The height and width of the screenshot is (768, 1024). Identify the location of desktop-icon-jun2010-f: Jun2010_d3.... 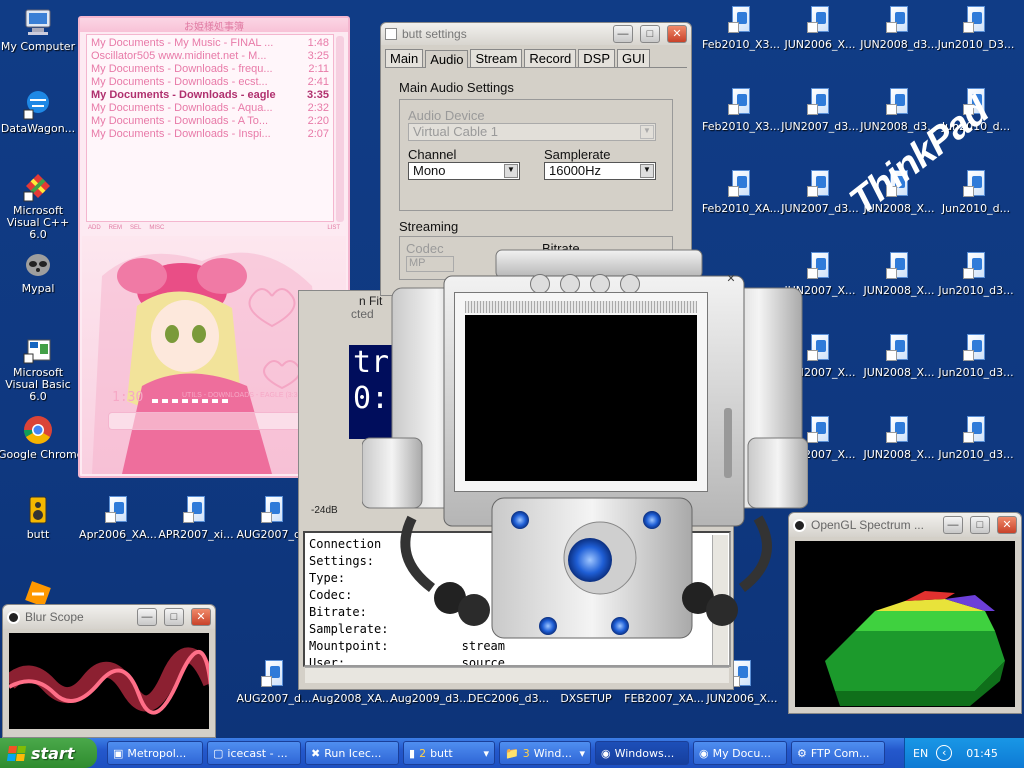
(976, 437).